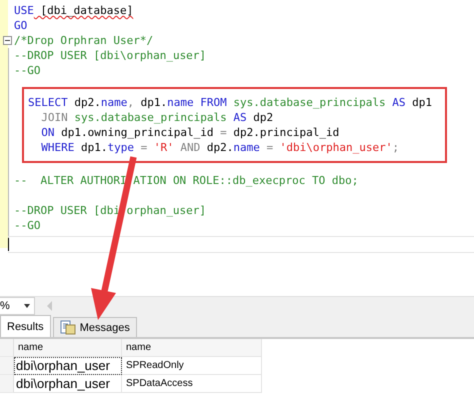 This screenshot has width=474, height=413. I want to click on code-line: USE [dbi_database], so click(74, 10).